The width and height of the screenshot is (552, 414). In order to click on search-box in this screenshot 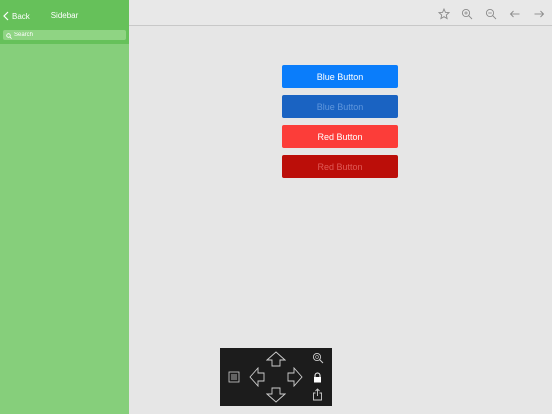, I will do `click(64, 35)`.